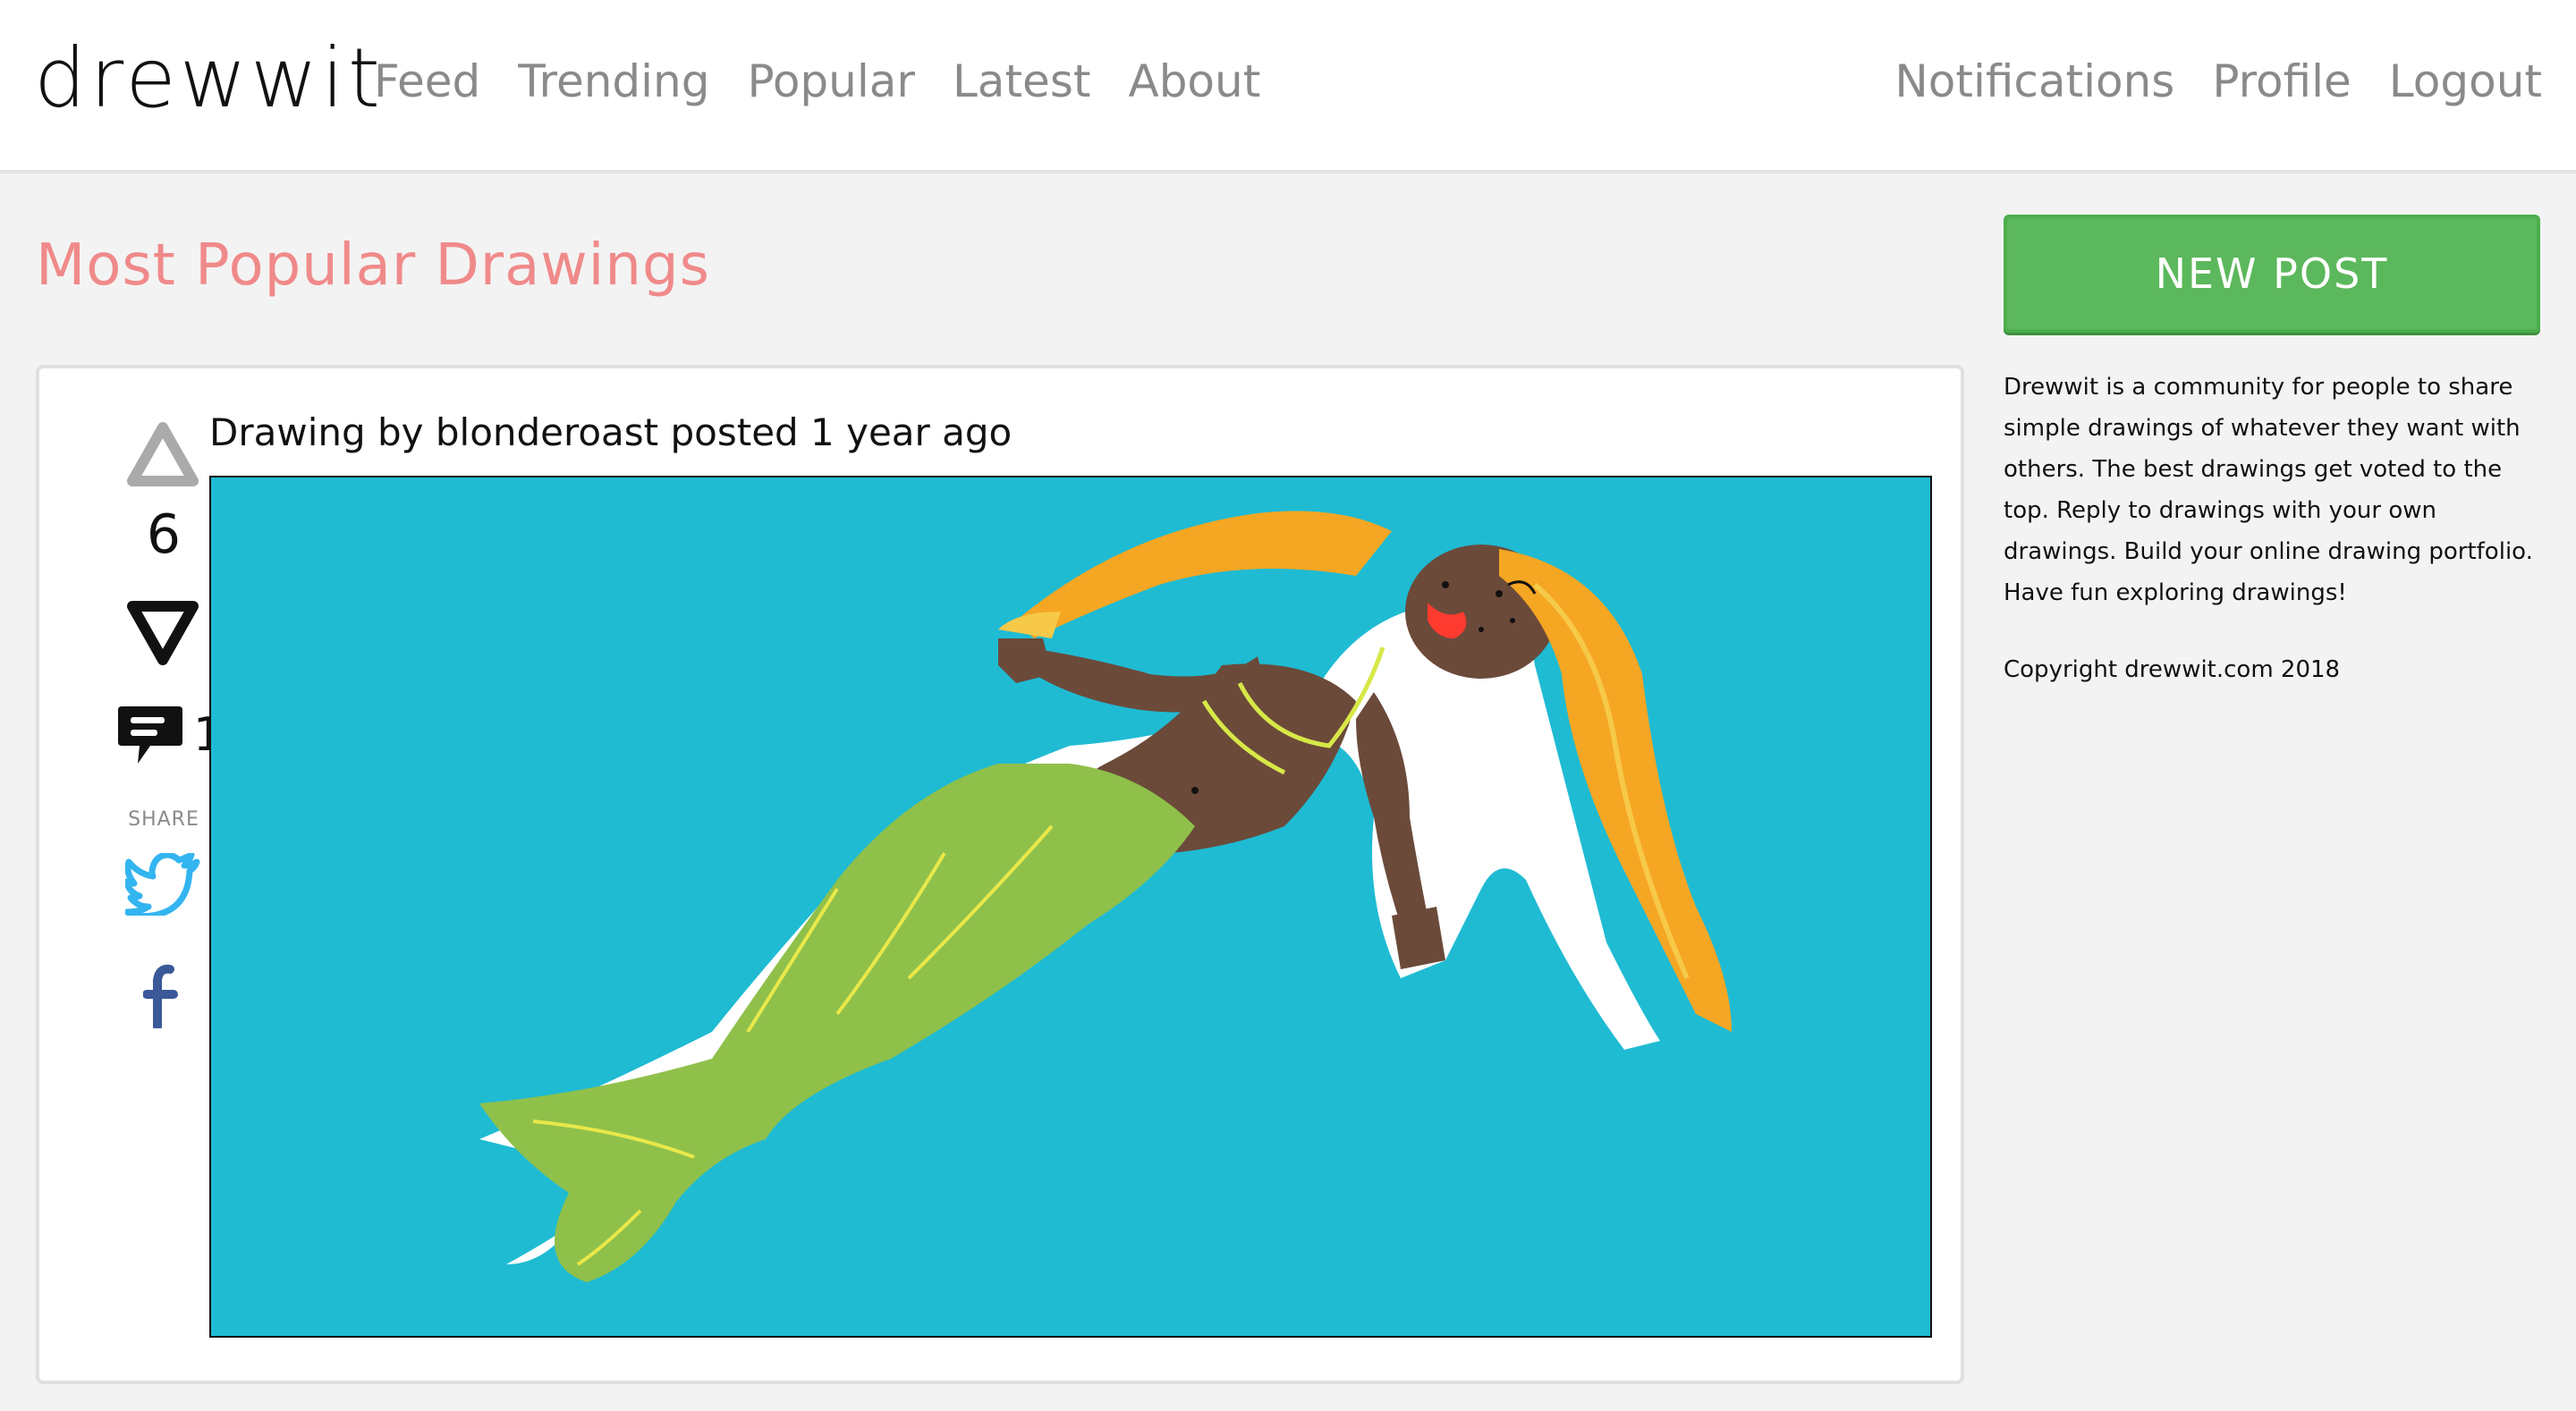  I want to click on account-nav: Notifications Profile Logout, so click(2218, 81).